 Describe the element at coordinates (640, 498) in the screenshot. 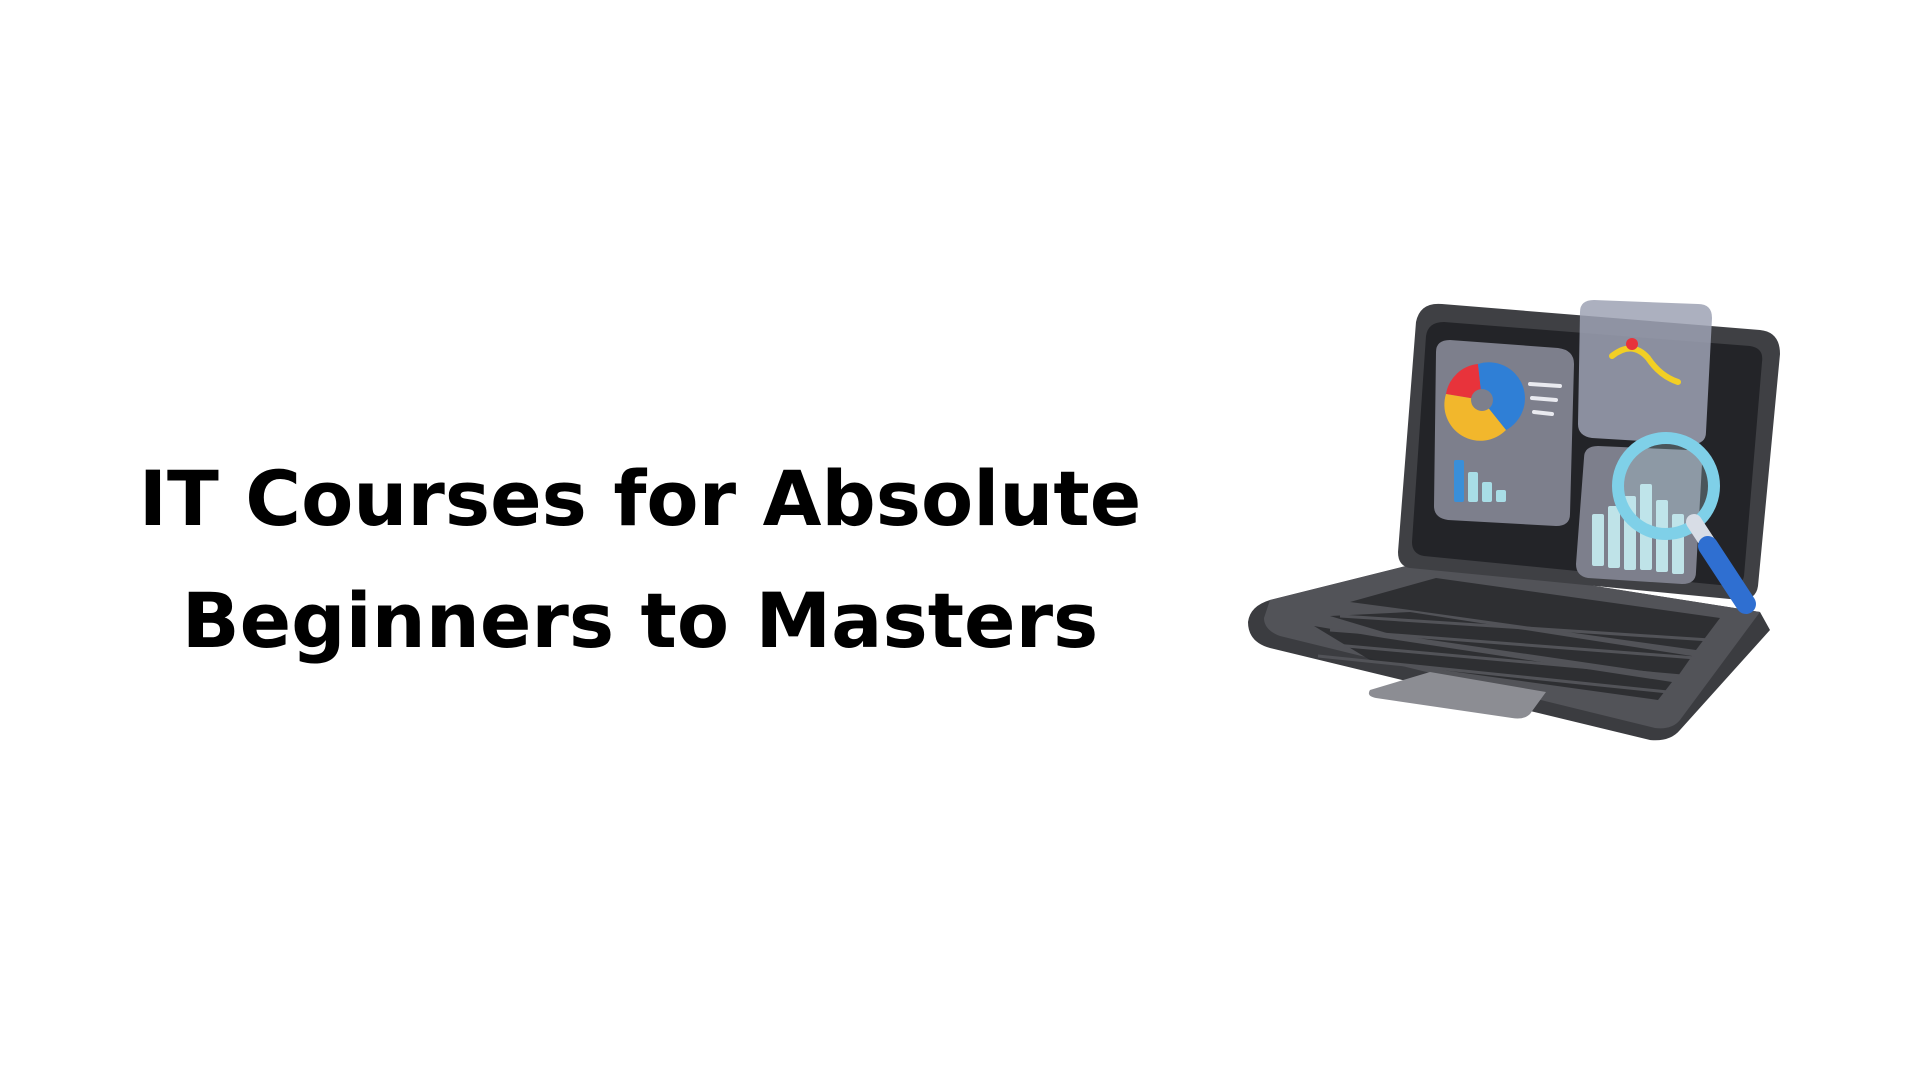

I see `headline-line-1: IT Courses for Absolute` at that location.